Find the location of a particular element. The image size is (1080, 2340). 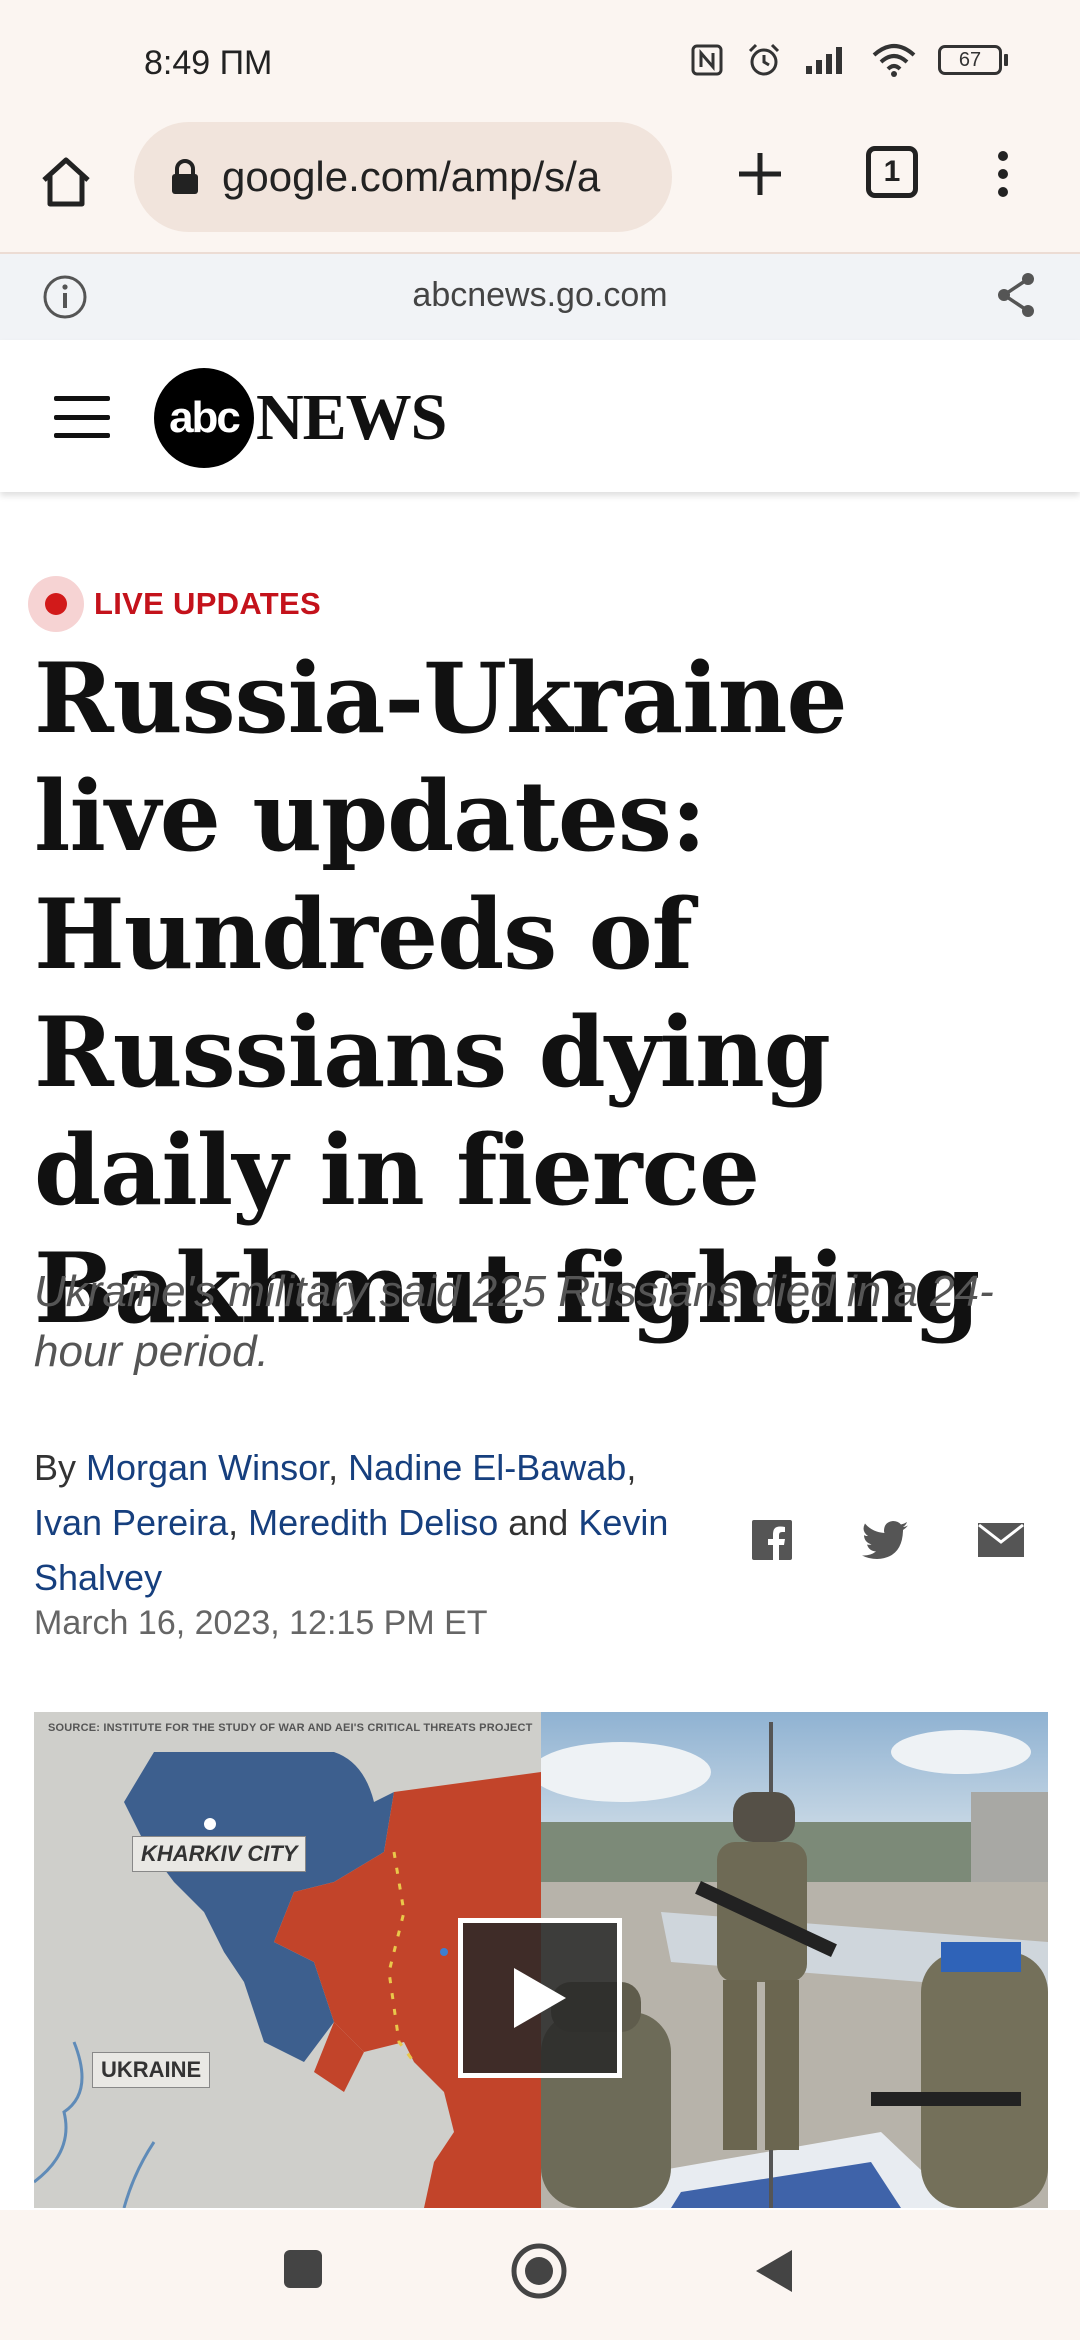

recents-icon is located at coordinates (303, 2269).